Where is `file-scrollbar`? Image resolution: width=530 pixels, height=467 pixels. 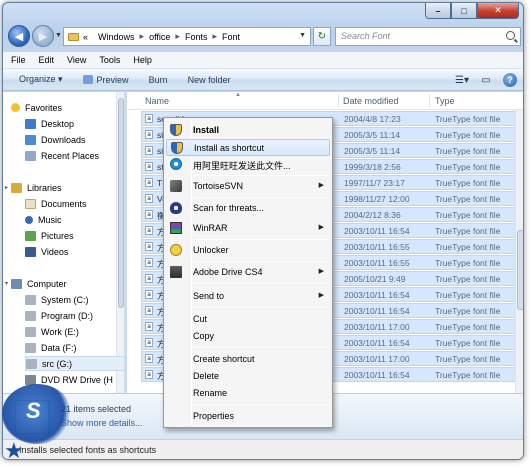
file-scrollbar is located at coordinates (519, 251).